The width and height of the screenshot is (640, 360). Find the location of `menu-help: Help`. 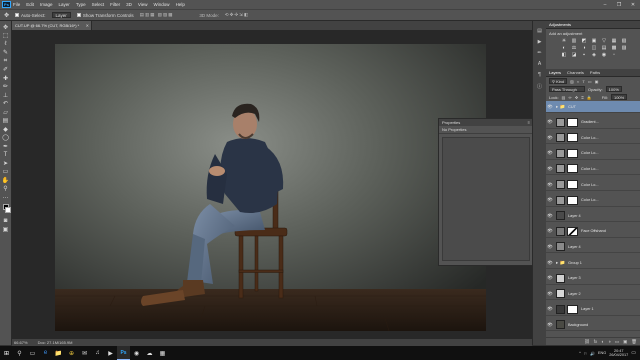

menu-help: Help is located at coordinates (180, 4).